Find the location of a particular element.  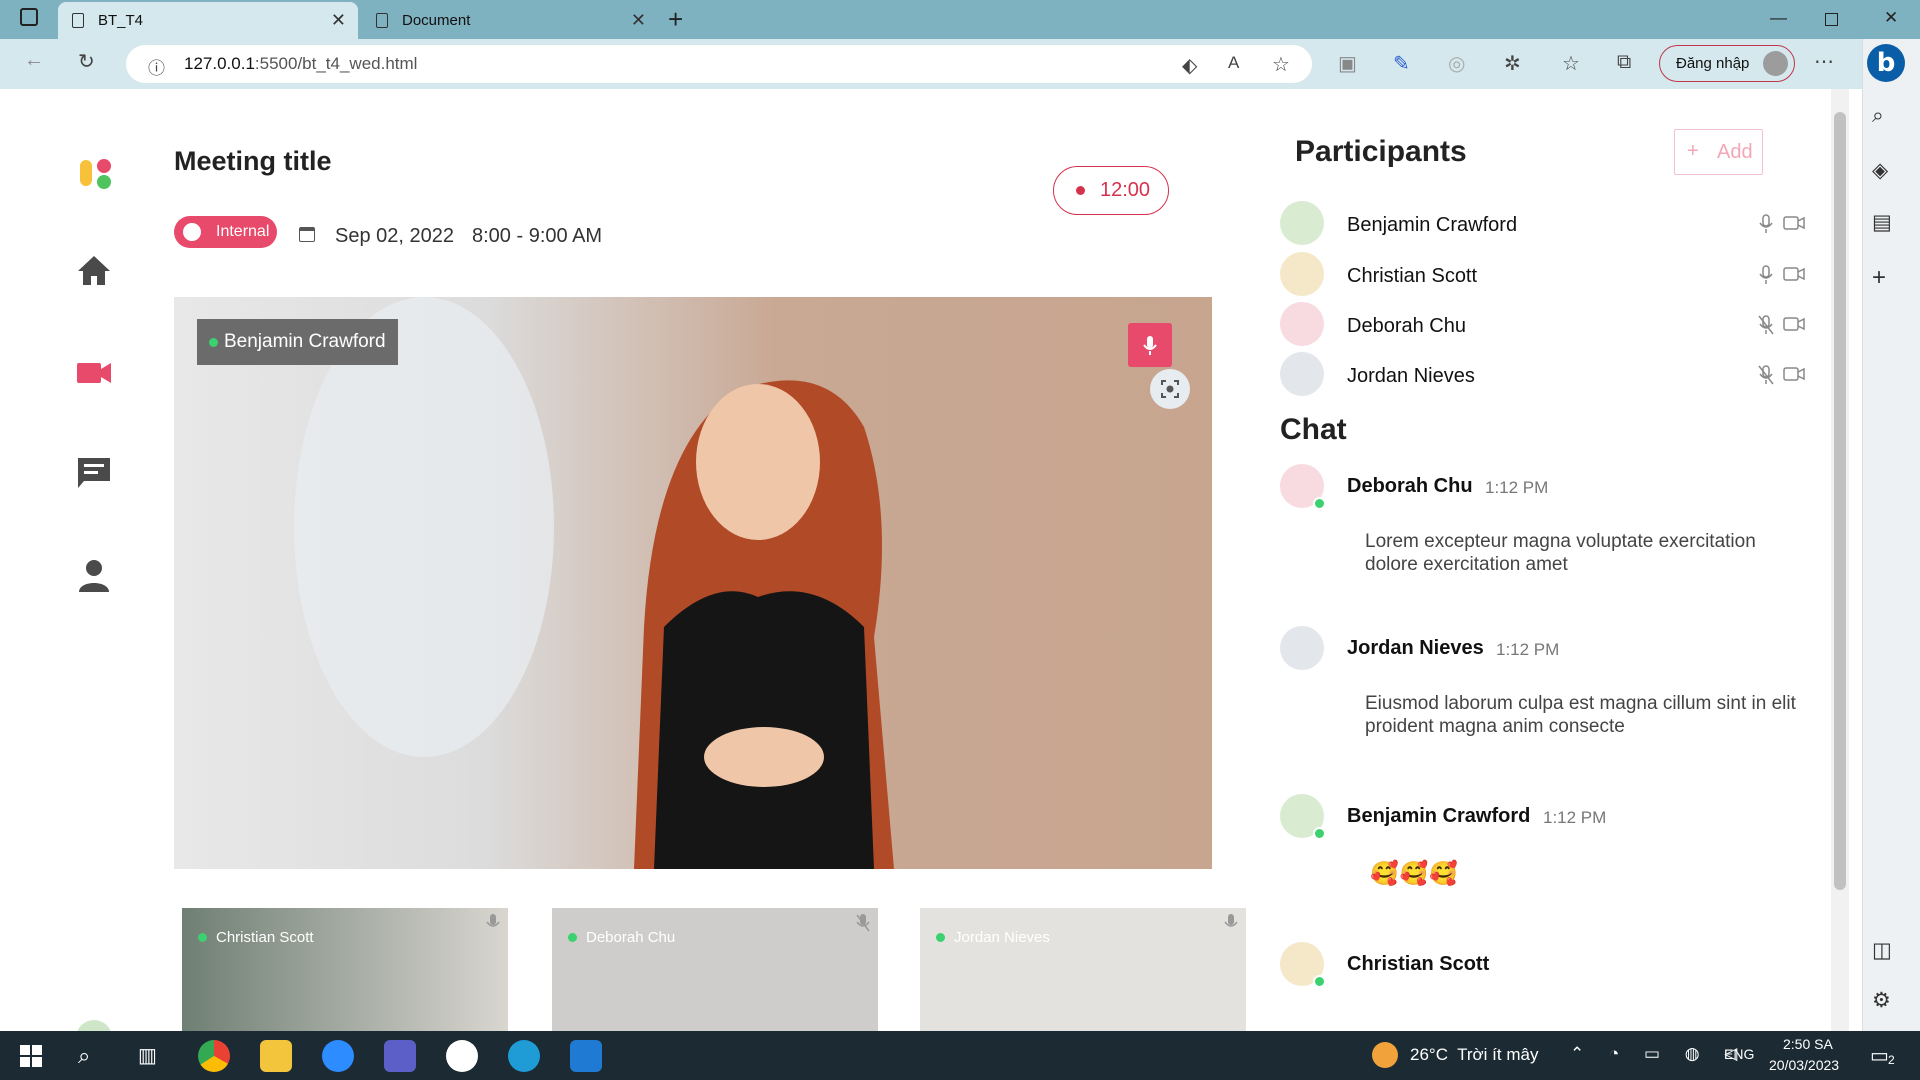

tab-title: Document is located at coordinates (436, 20).